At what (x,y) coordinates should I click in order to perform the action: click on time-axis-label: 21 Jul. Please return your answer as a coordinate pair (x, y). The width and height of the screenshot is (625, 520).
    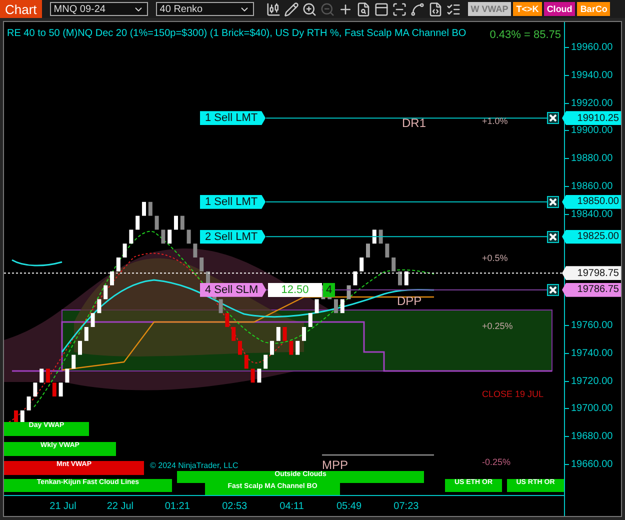
    Looking at the image, I should click on (63, 506).